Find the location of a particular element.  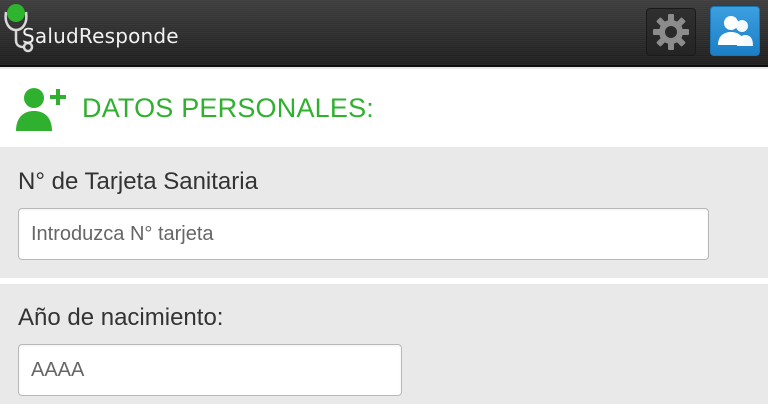

users-icon is located at coordinates (735, 31).